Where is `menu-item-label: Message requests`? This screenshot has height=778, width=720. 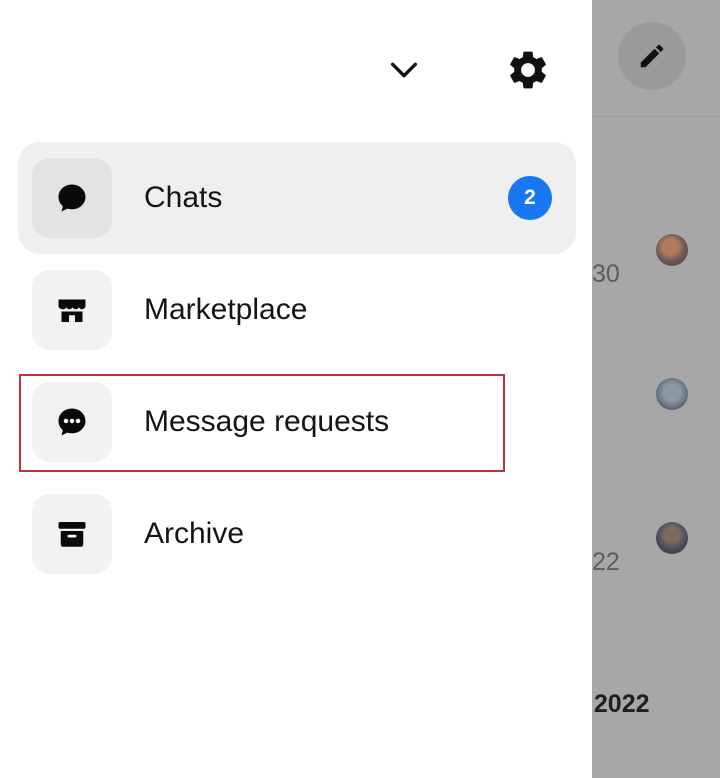
menu-item-label: Message requests is located at coordinates (267, 421).